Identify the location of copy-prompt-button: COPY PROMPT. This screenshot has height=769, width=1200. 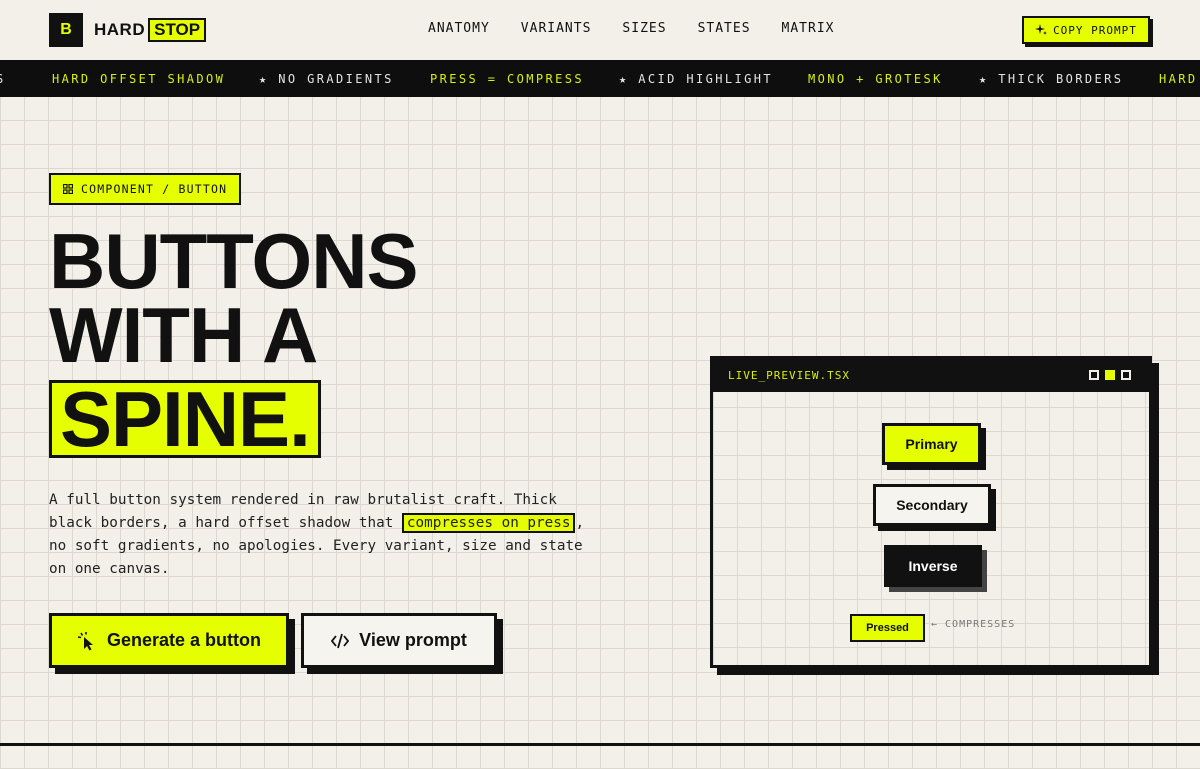
(1086, 30).